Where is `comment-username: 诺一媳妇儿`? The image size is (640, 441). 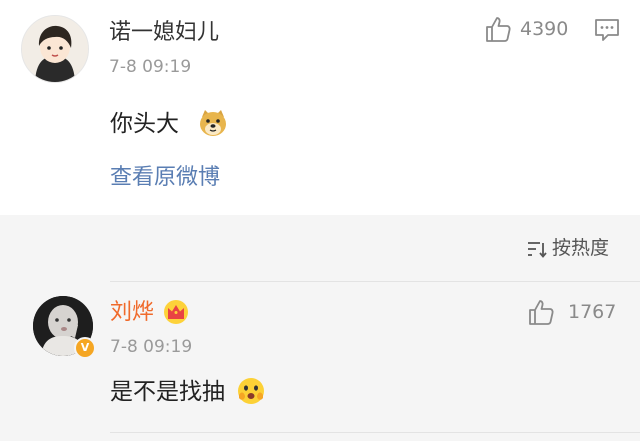
comment-username: 诺一媳妇儿 is located at coordinates (164, 33).